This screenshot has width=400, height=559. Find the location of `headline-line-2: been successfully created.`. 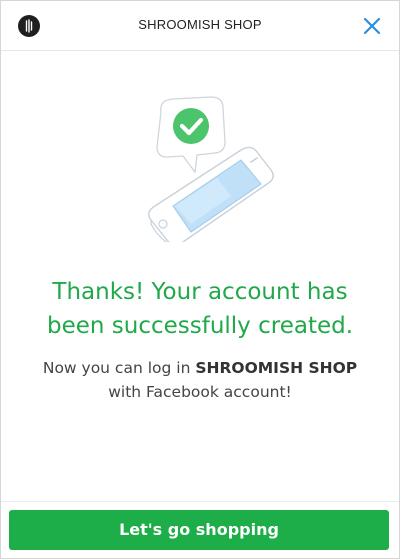

headline-line-2: been successfully created. is located at coordinates (200, 326).